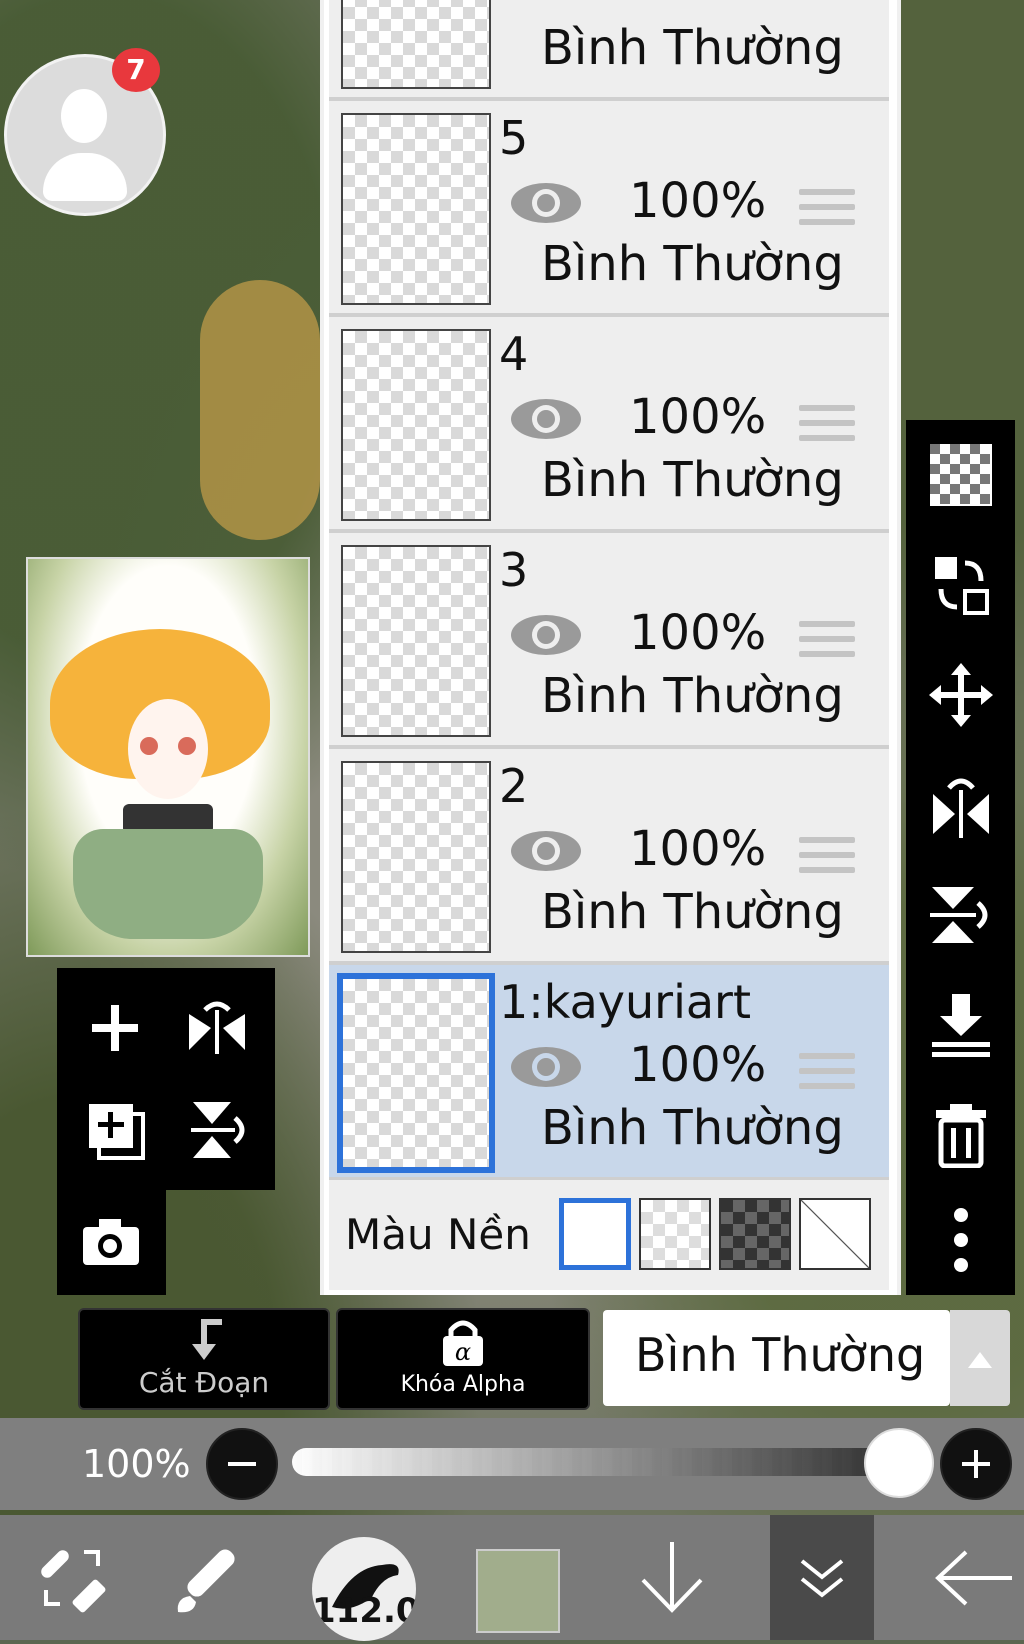 The width and height of the screenshot is (1024, 1644). I want to click on plus-icon, so click(115, 1028).